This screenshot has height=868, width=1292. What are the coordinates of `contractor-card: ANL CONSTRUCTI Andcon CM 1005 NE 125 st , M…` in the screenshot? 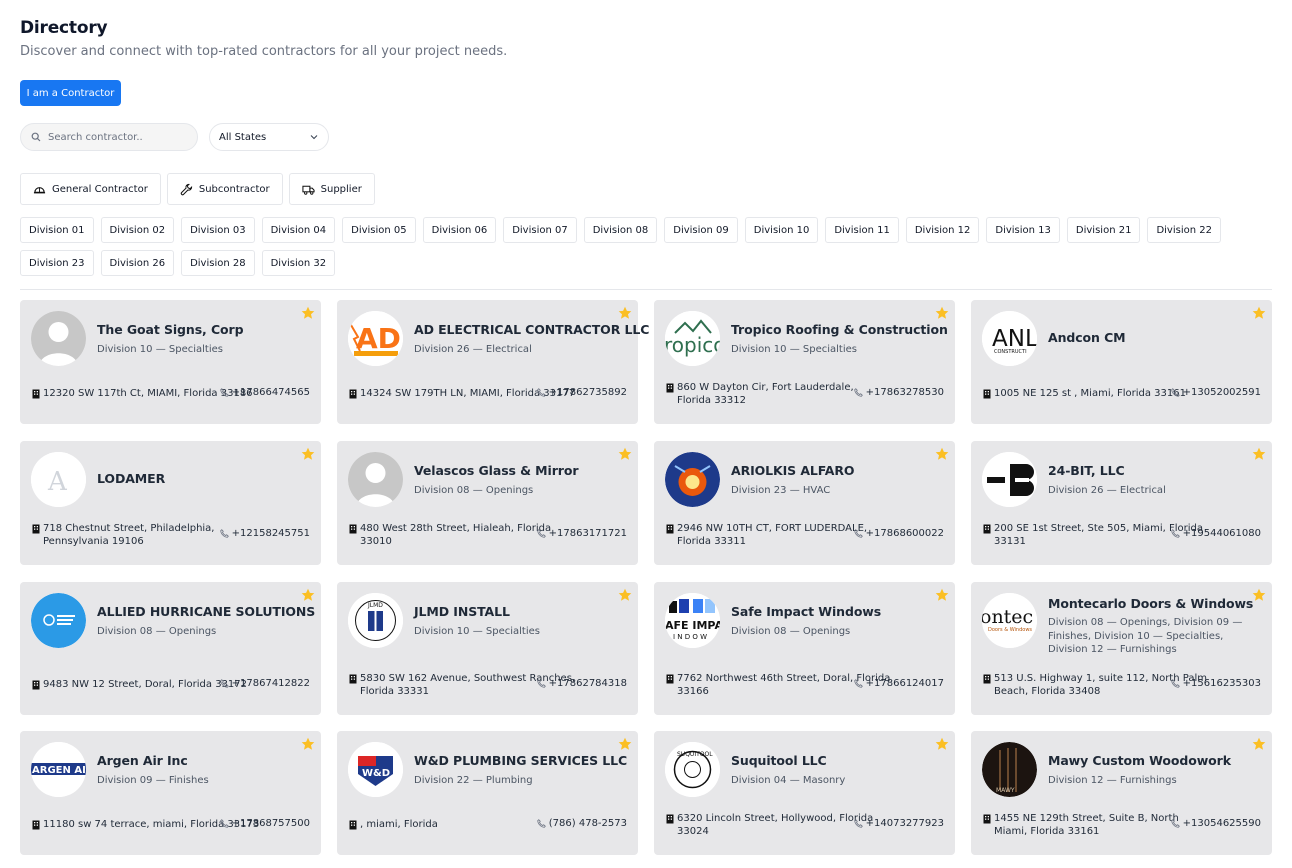 It's located at (1121, 362).